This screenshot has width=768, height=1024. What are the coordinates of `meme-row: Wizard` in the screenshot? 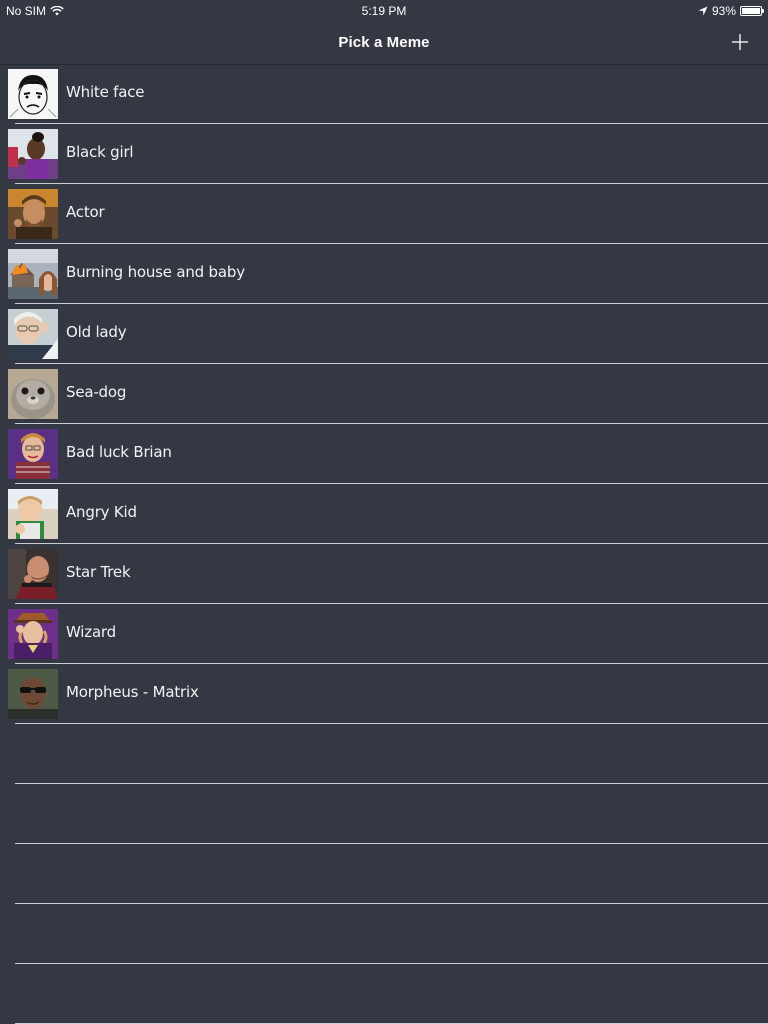 It's located at (384, 634).